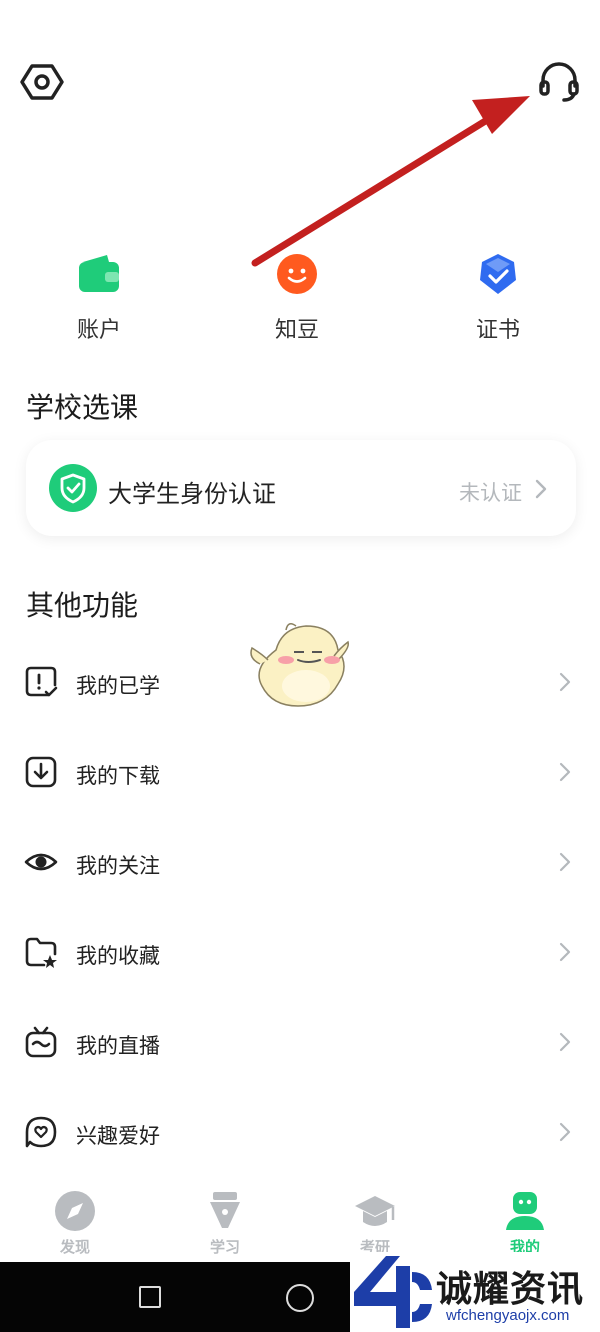  Describe the element at coordinates (75, 1211) in the screenshot. I see `compass-icon` at that location.